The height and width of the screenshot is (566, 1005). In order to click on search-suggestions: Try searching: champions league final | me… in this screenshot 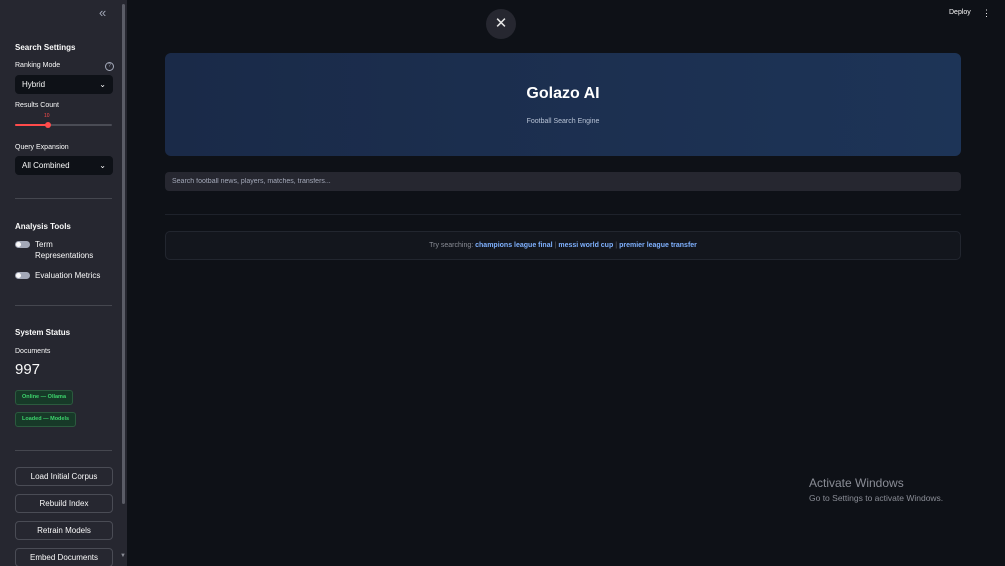, I will do `click(563, 245)`.